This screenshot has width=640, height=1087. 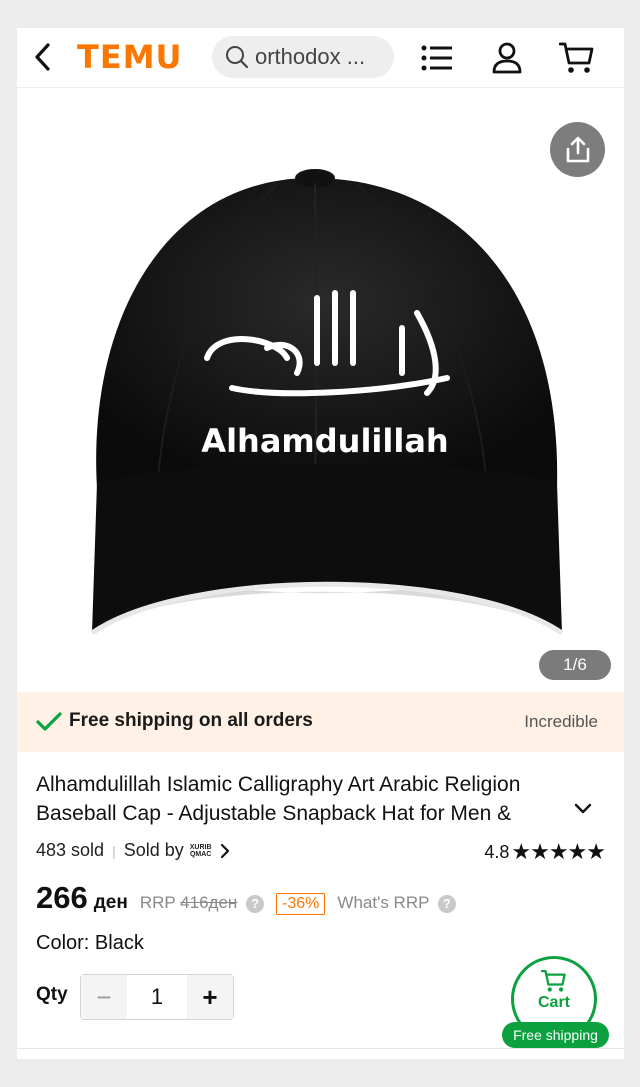 What do you see at coordinates (200, 854) in the screenshot?
I see `seller-logo-line2: QMAC` at bounding box center [200, 854].